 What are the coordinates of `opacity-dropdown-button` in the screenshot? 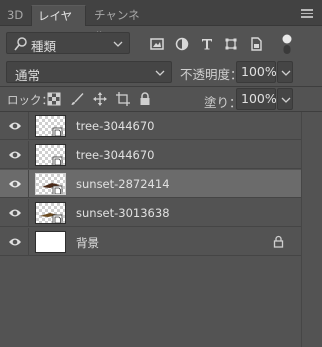 It's located at (285, 72).